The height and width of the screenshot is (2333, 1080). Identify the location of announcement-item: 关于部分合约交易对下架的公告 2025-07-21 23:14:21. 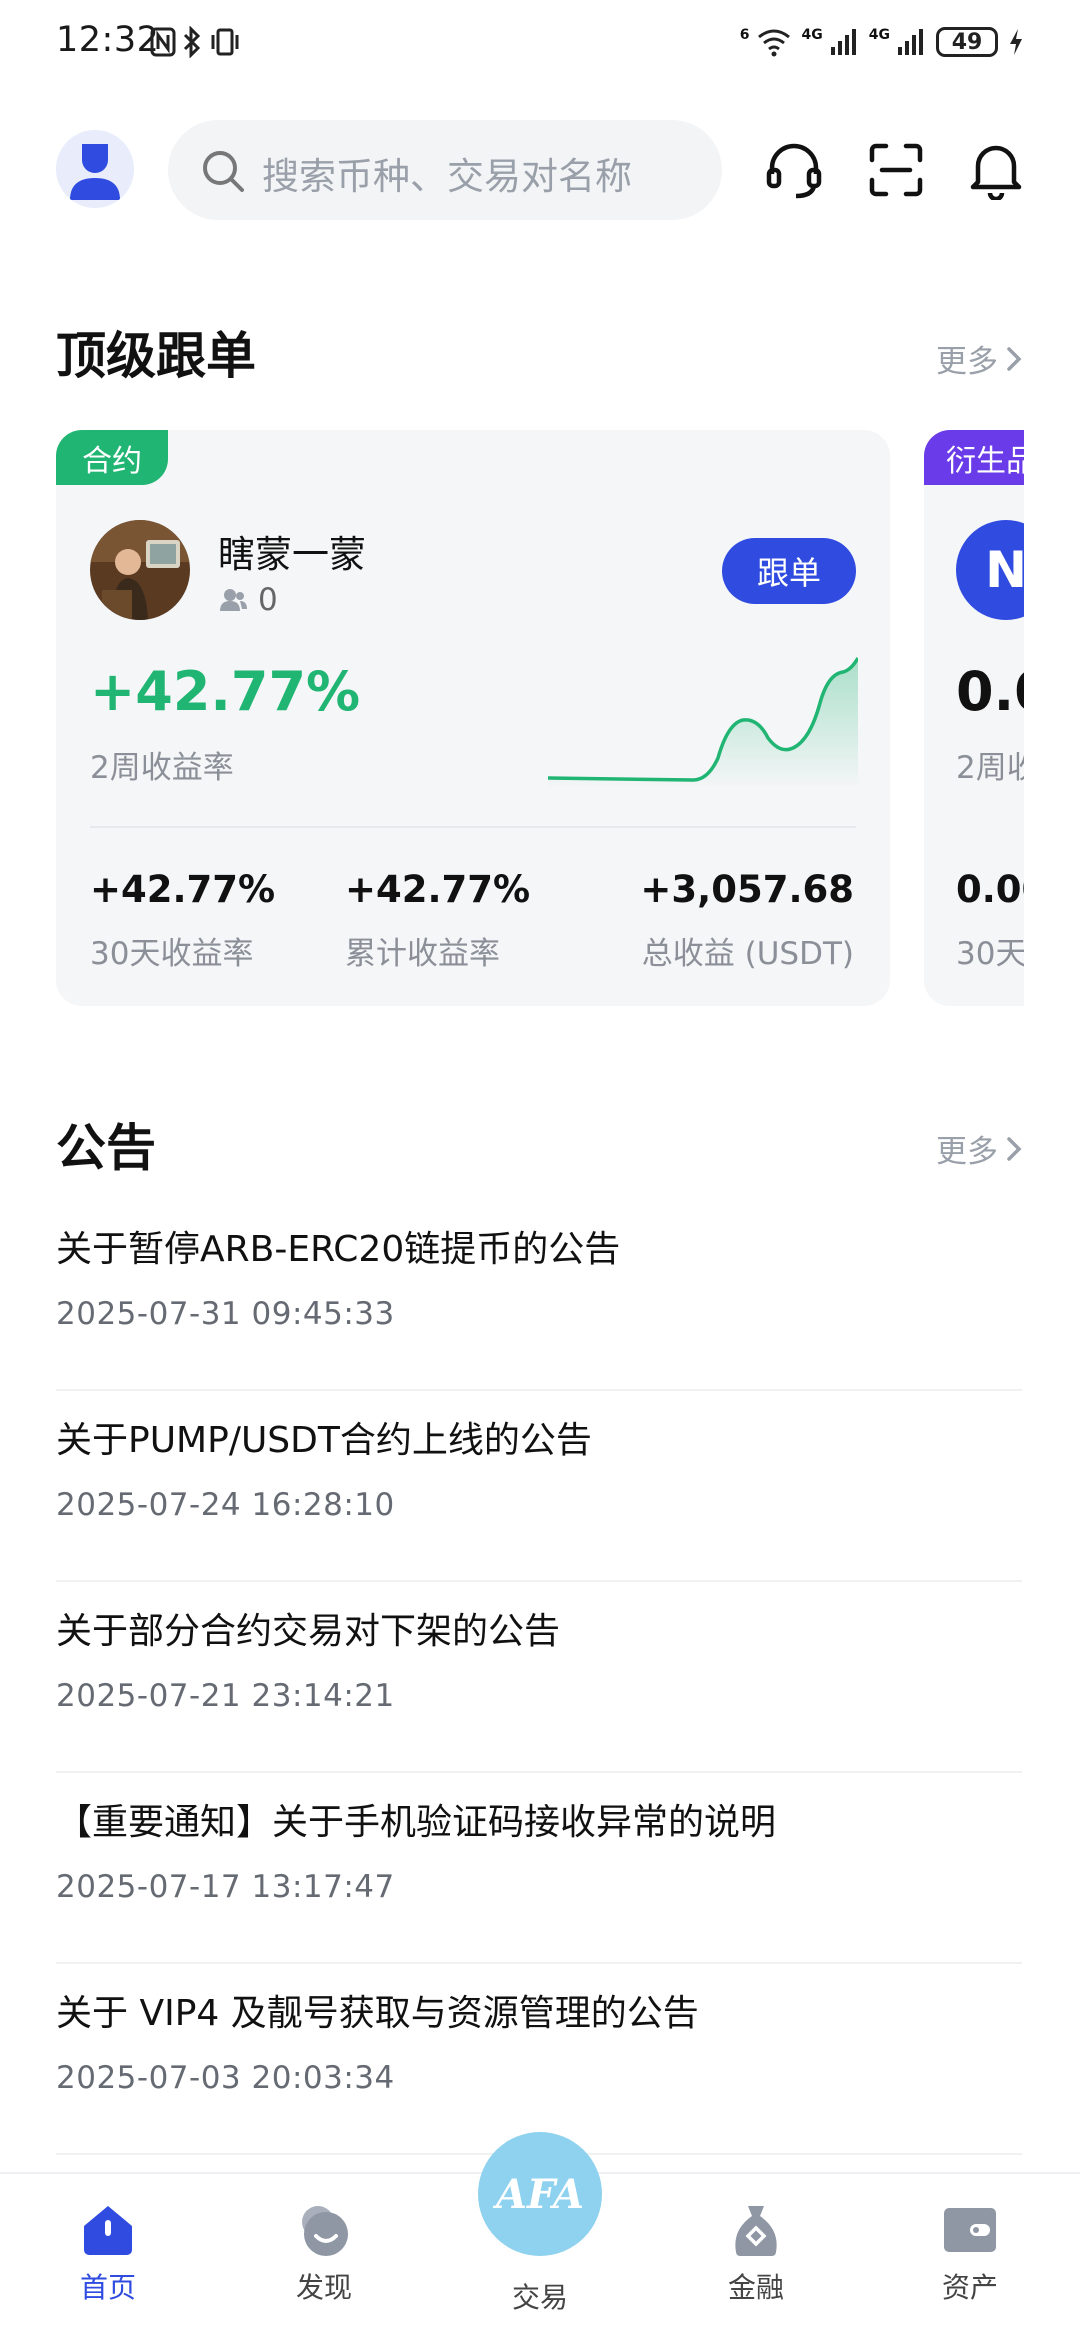
(539, 1677).